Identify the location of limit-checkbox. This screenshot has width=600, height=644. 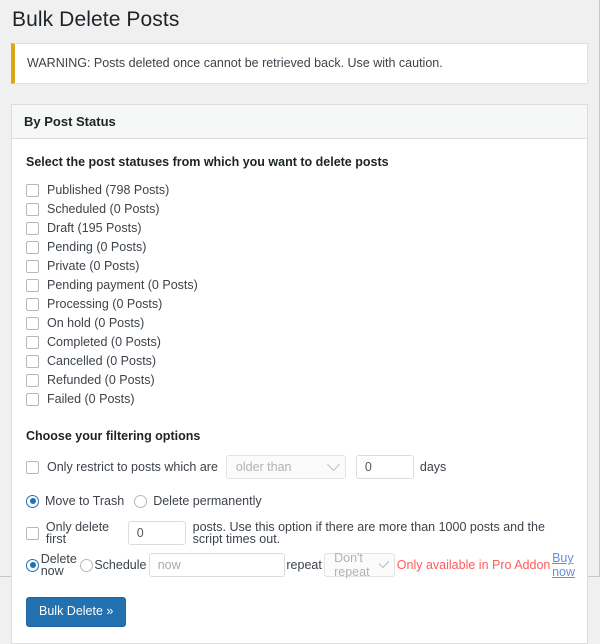
(32, 533).